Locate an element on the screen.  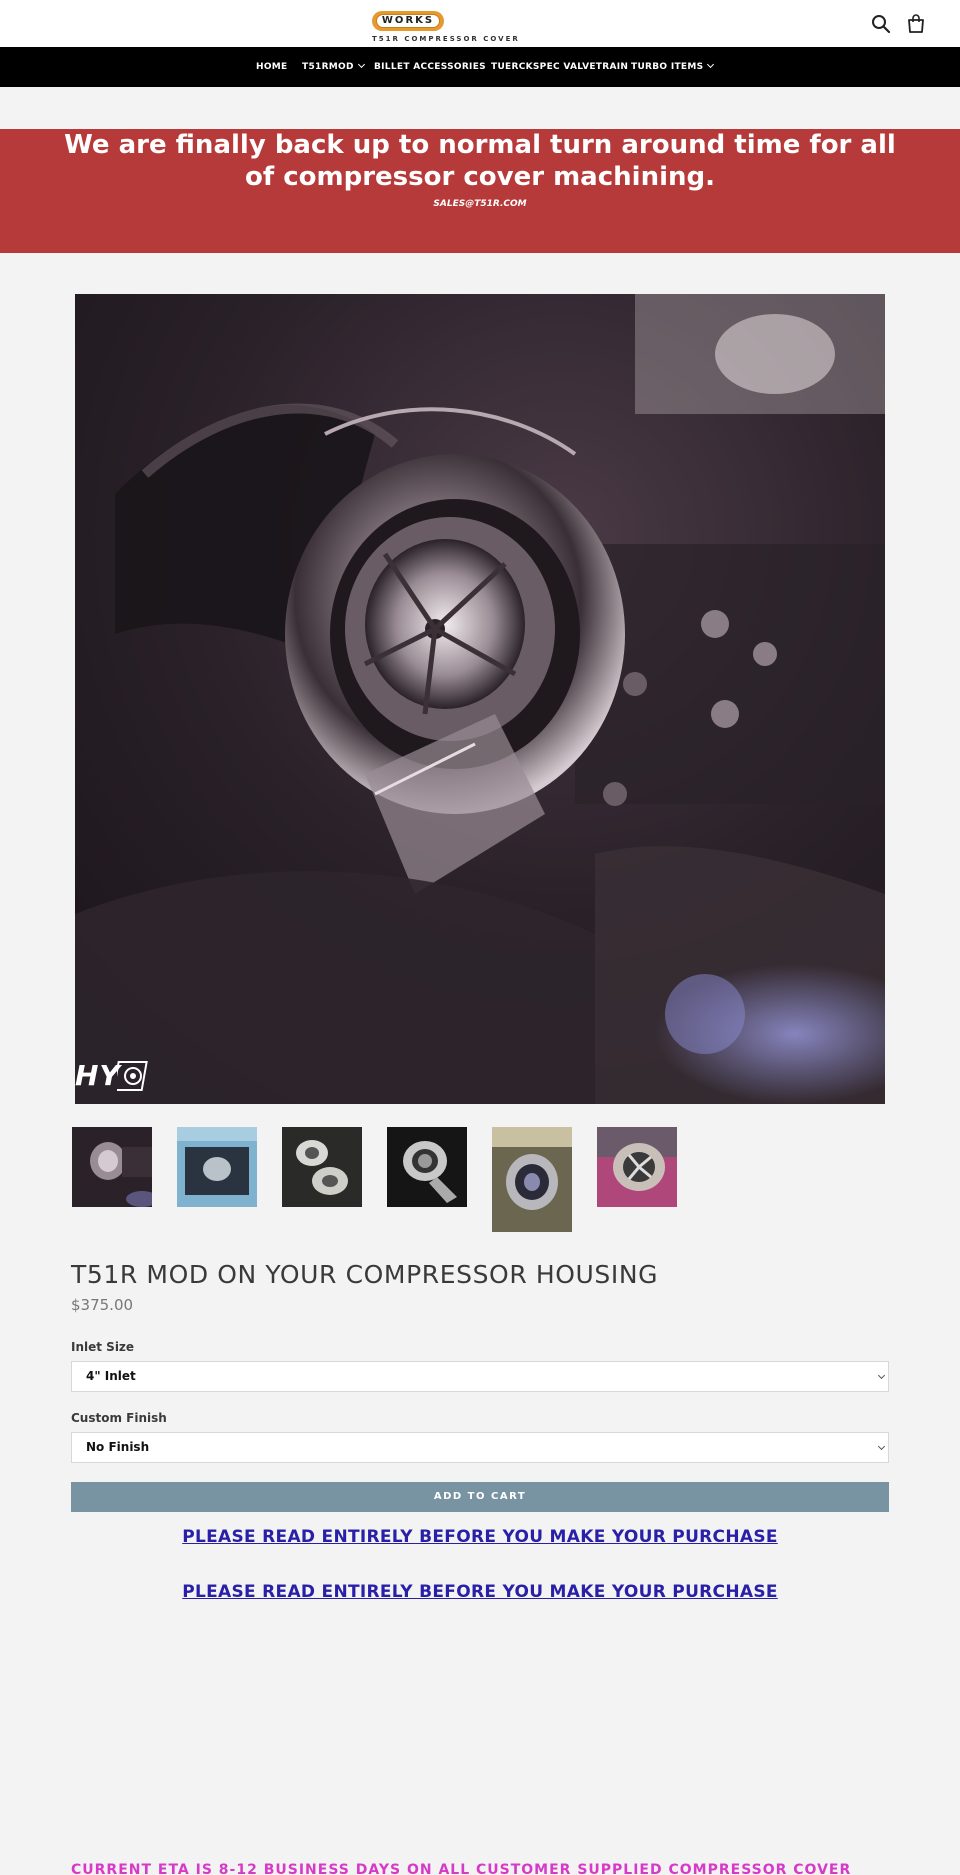
logo-text: WORKS is located at coordinates (408, 21).